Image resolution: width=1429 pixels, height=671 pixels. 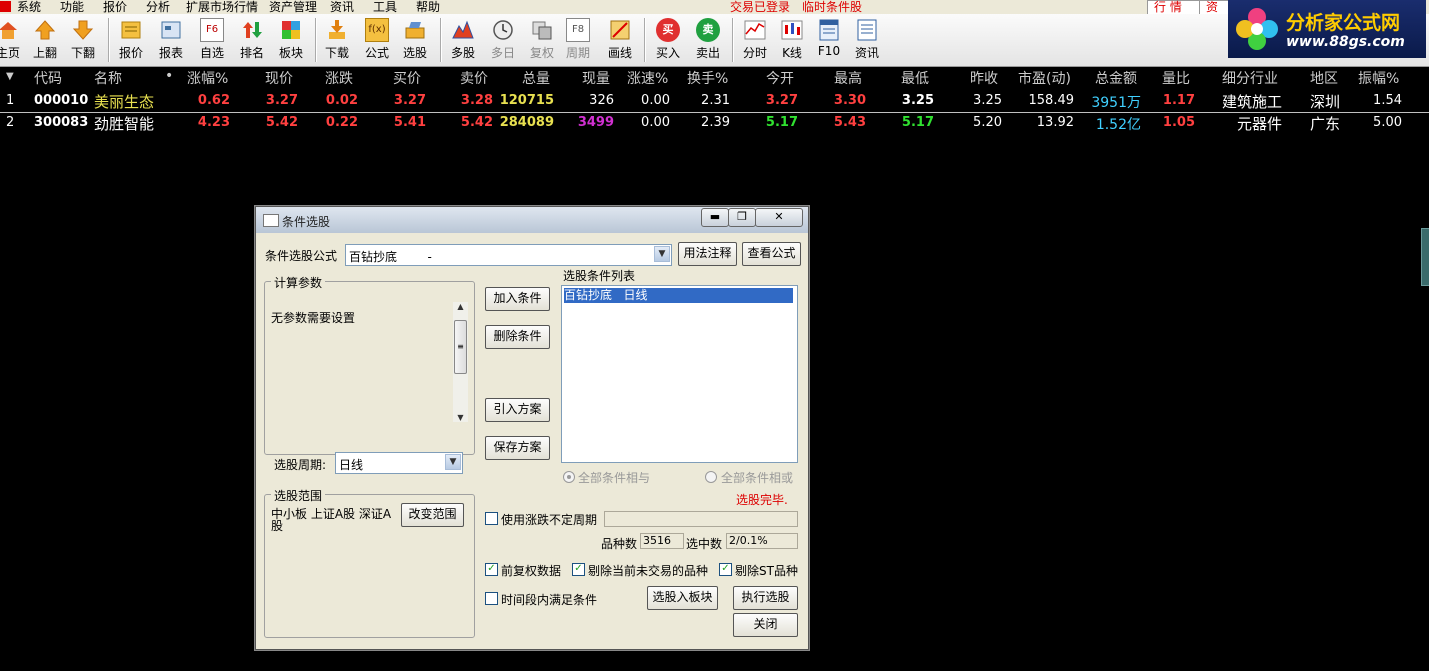 I want to click on scroll-up-icon: ▲, so click(x=460, y=306).